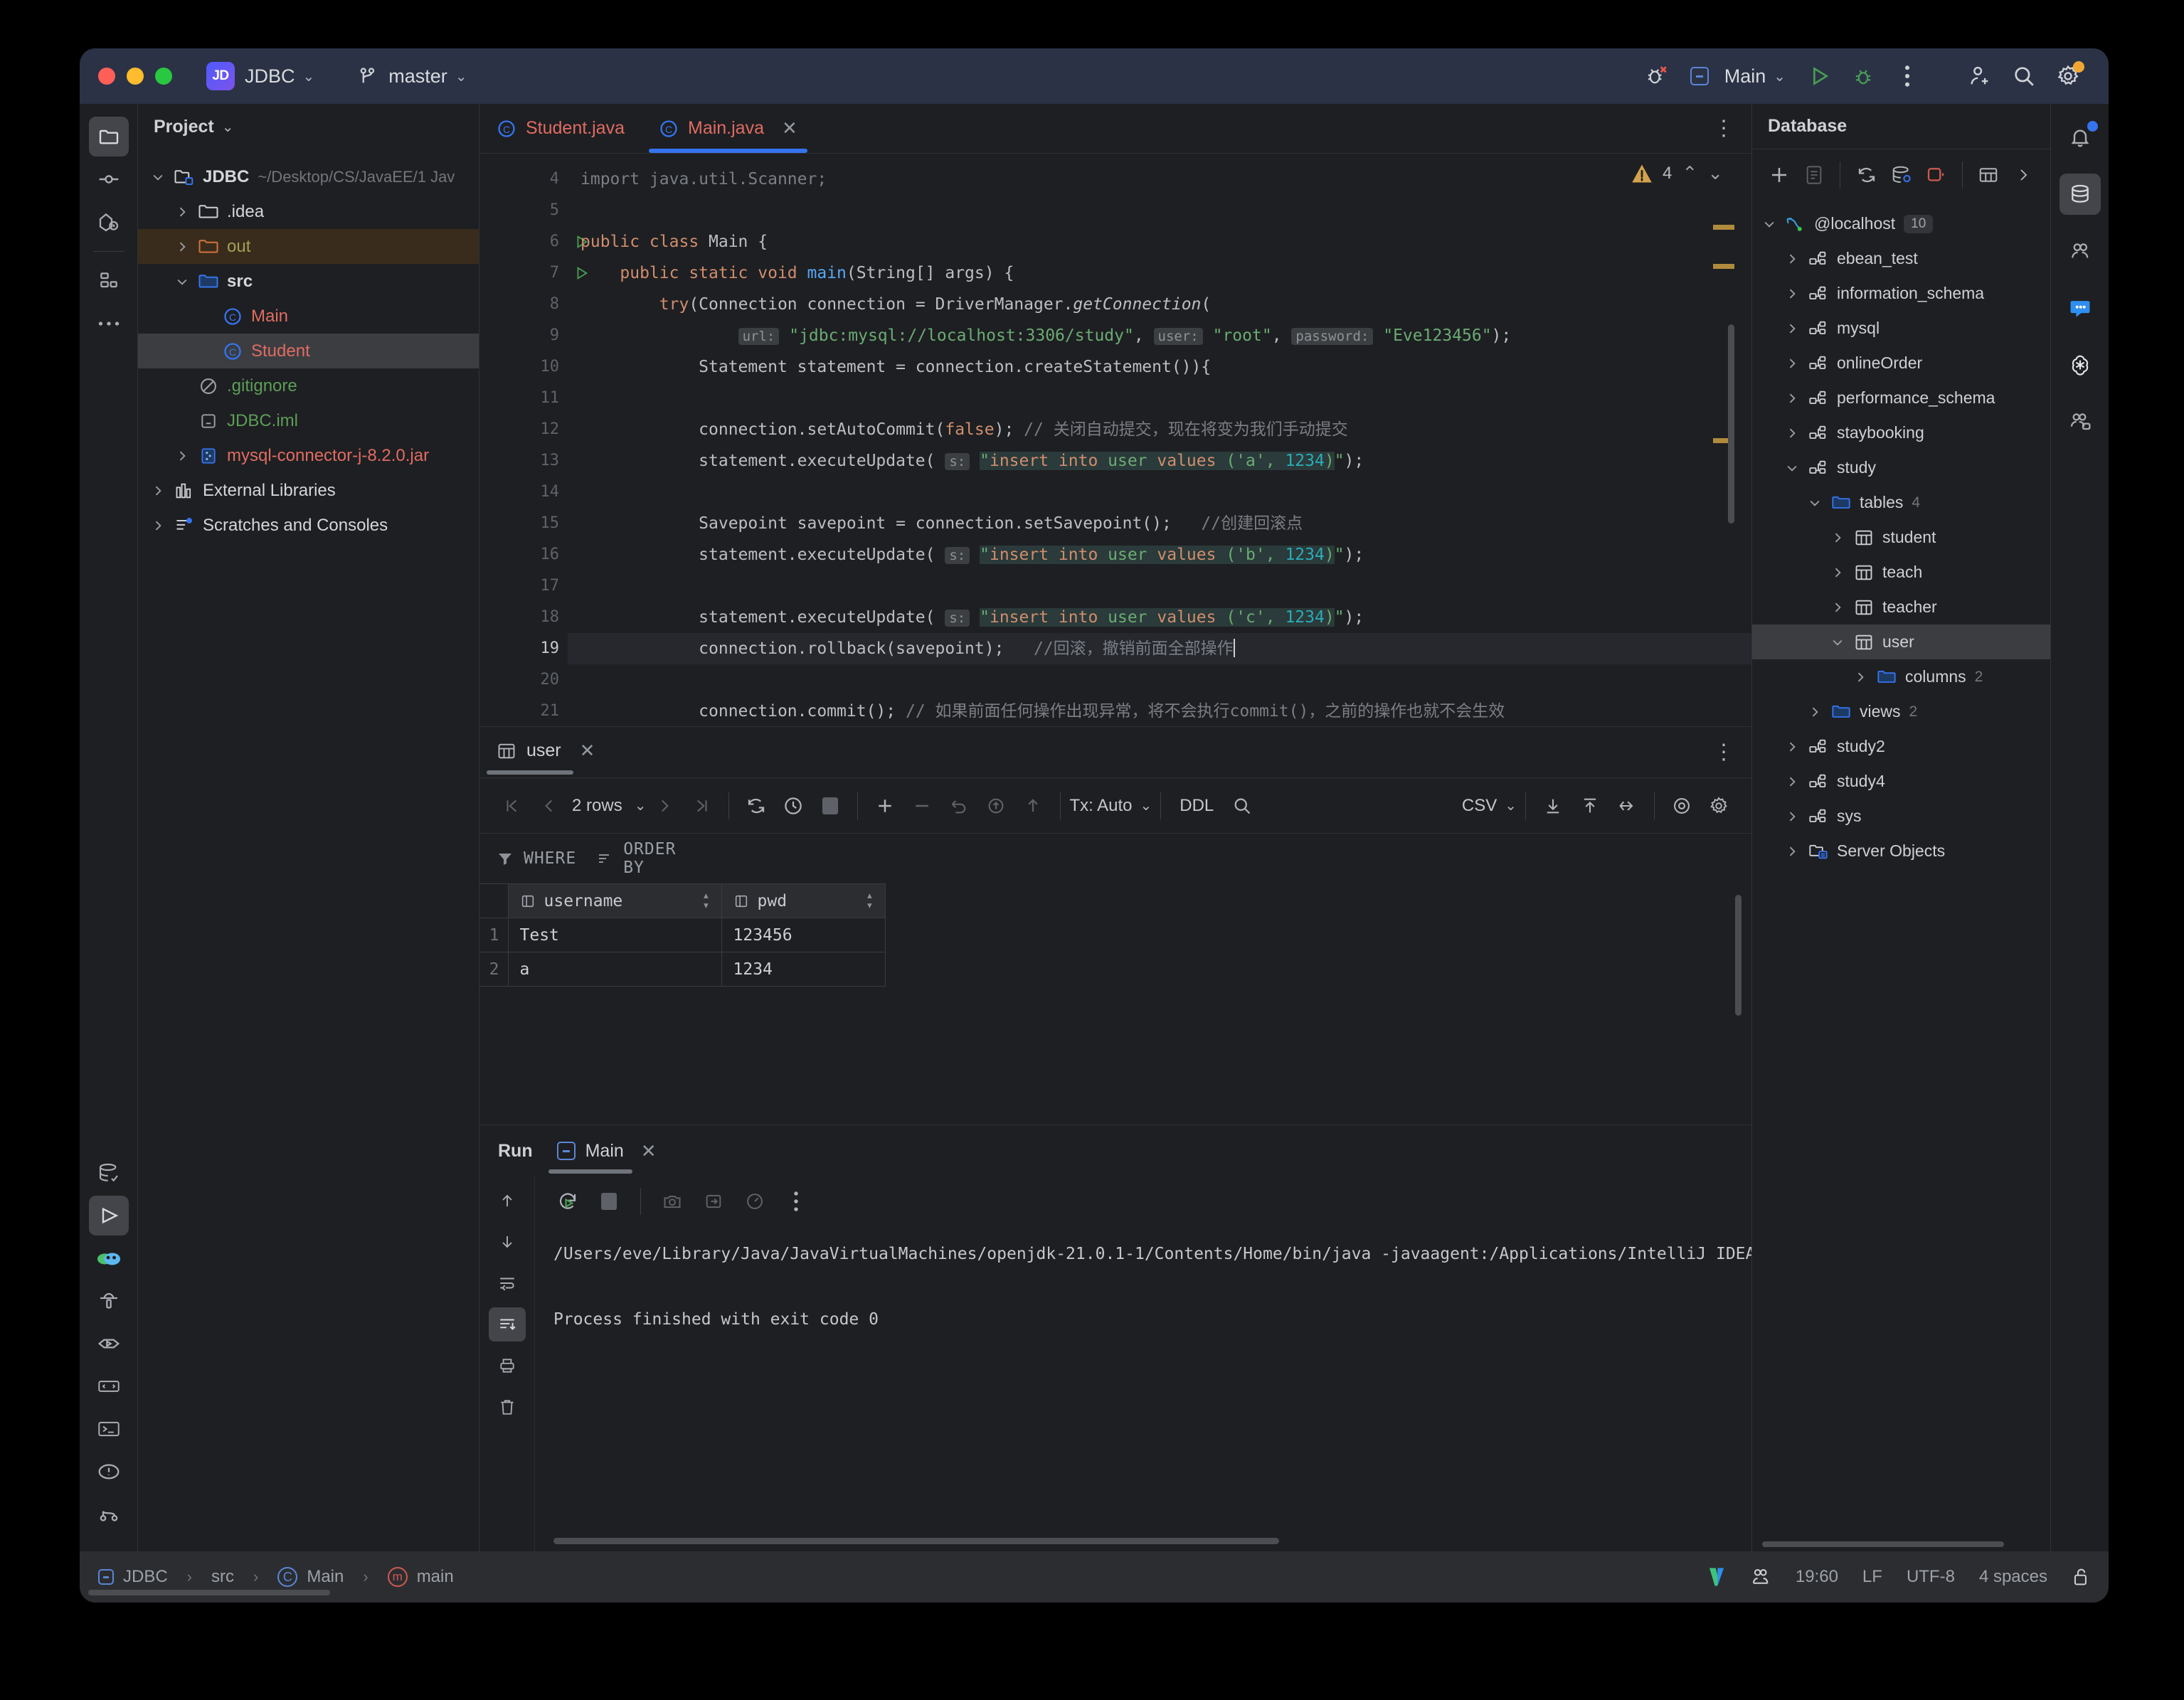  What do you see at coordinates (1681, 805) in the screenshot?
I see `view-mode-icon` at bounding box center [1681, 805].